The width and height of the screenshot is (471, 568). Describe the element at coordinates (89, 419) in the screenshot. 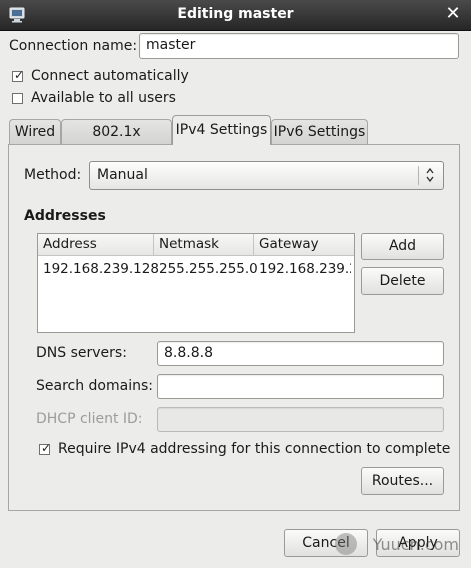

I see `dhcp-client-id-label: DHCP client ID:` at that location.